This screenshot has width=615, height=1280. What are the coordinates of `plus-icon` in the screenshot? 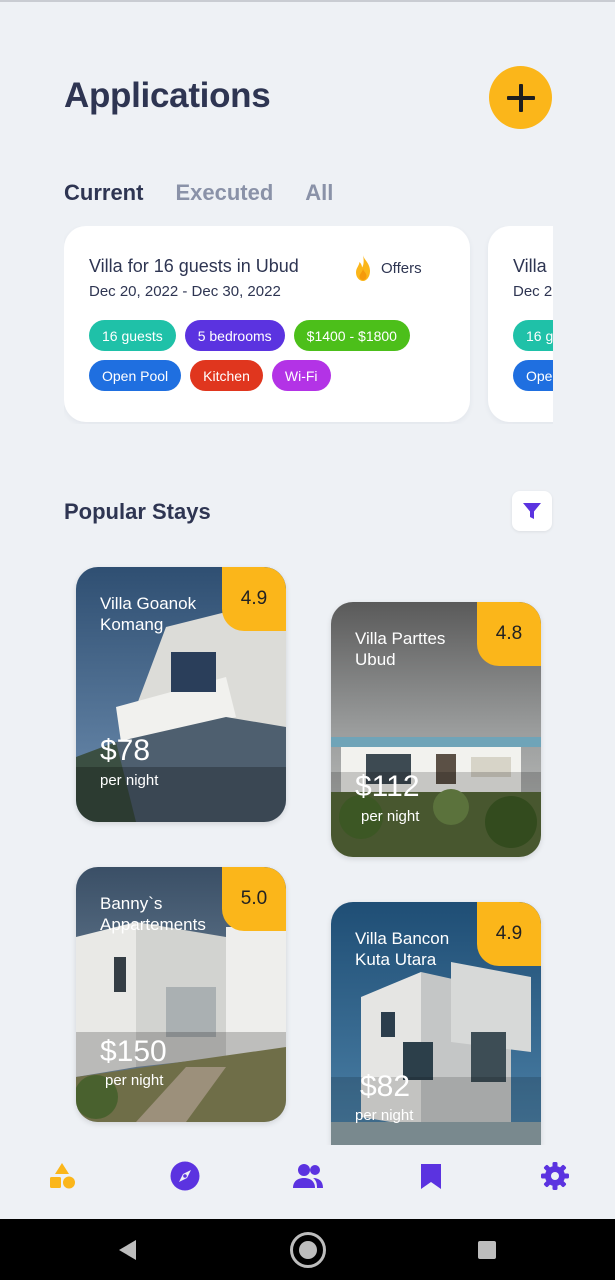 It's located at (520, 97).